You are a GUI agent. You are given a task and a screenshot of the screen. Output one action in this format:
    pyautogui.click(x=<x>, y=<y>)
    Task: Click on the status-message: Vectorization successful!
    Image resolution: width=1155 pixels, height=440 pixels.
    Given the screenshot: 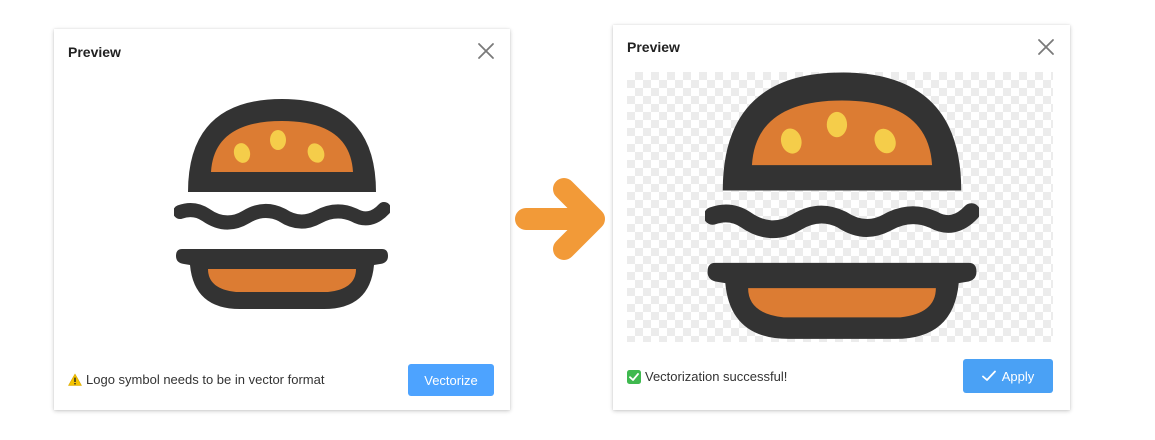 What is the action you would take?
    pyautogui.click(x=707, y=376)
    